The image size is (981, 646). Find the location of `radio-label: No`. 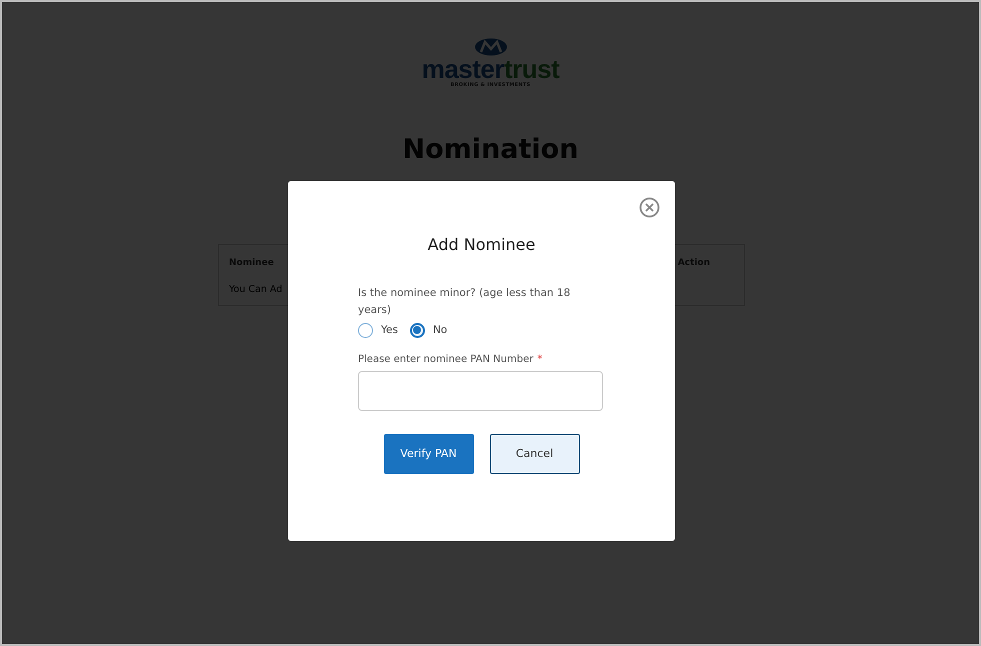

radio-label: No is located at coordinates (440, 330).